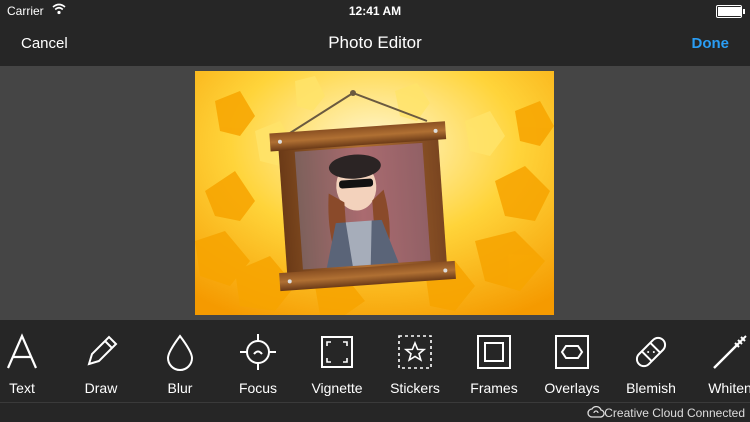 The image size is (750, 422). I want to click on tool-blur-label: Blur, so click(180, 388).